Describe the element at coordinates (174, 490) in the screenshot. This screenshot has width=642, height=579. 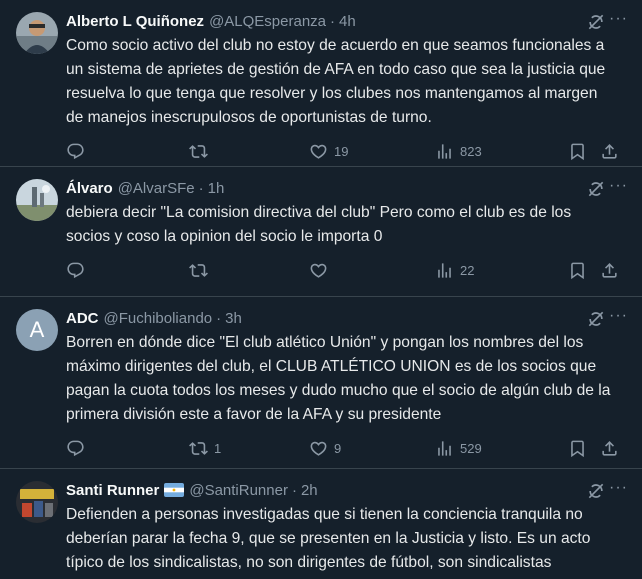
I see `argentina-flag-icon` at that location.